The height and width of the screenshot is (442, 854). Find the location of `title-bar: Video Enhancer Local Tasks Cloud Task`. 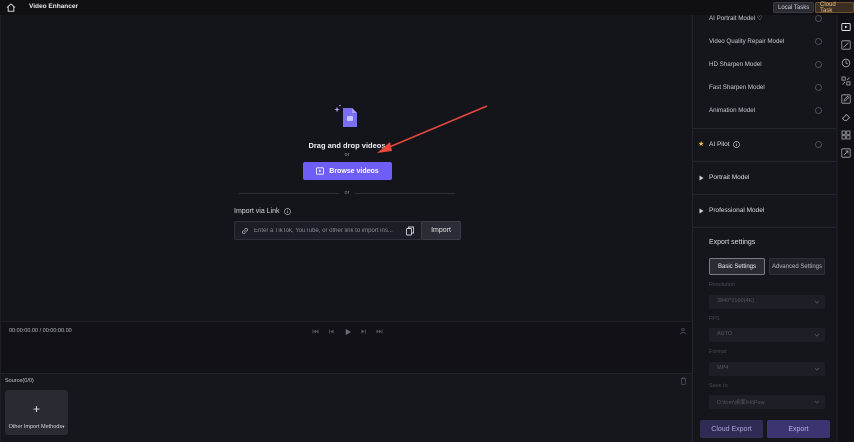

title-bar: Video Enhancer Local Tasks Cloud Task is located at coordinates (427, 7).